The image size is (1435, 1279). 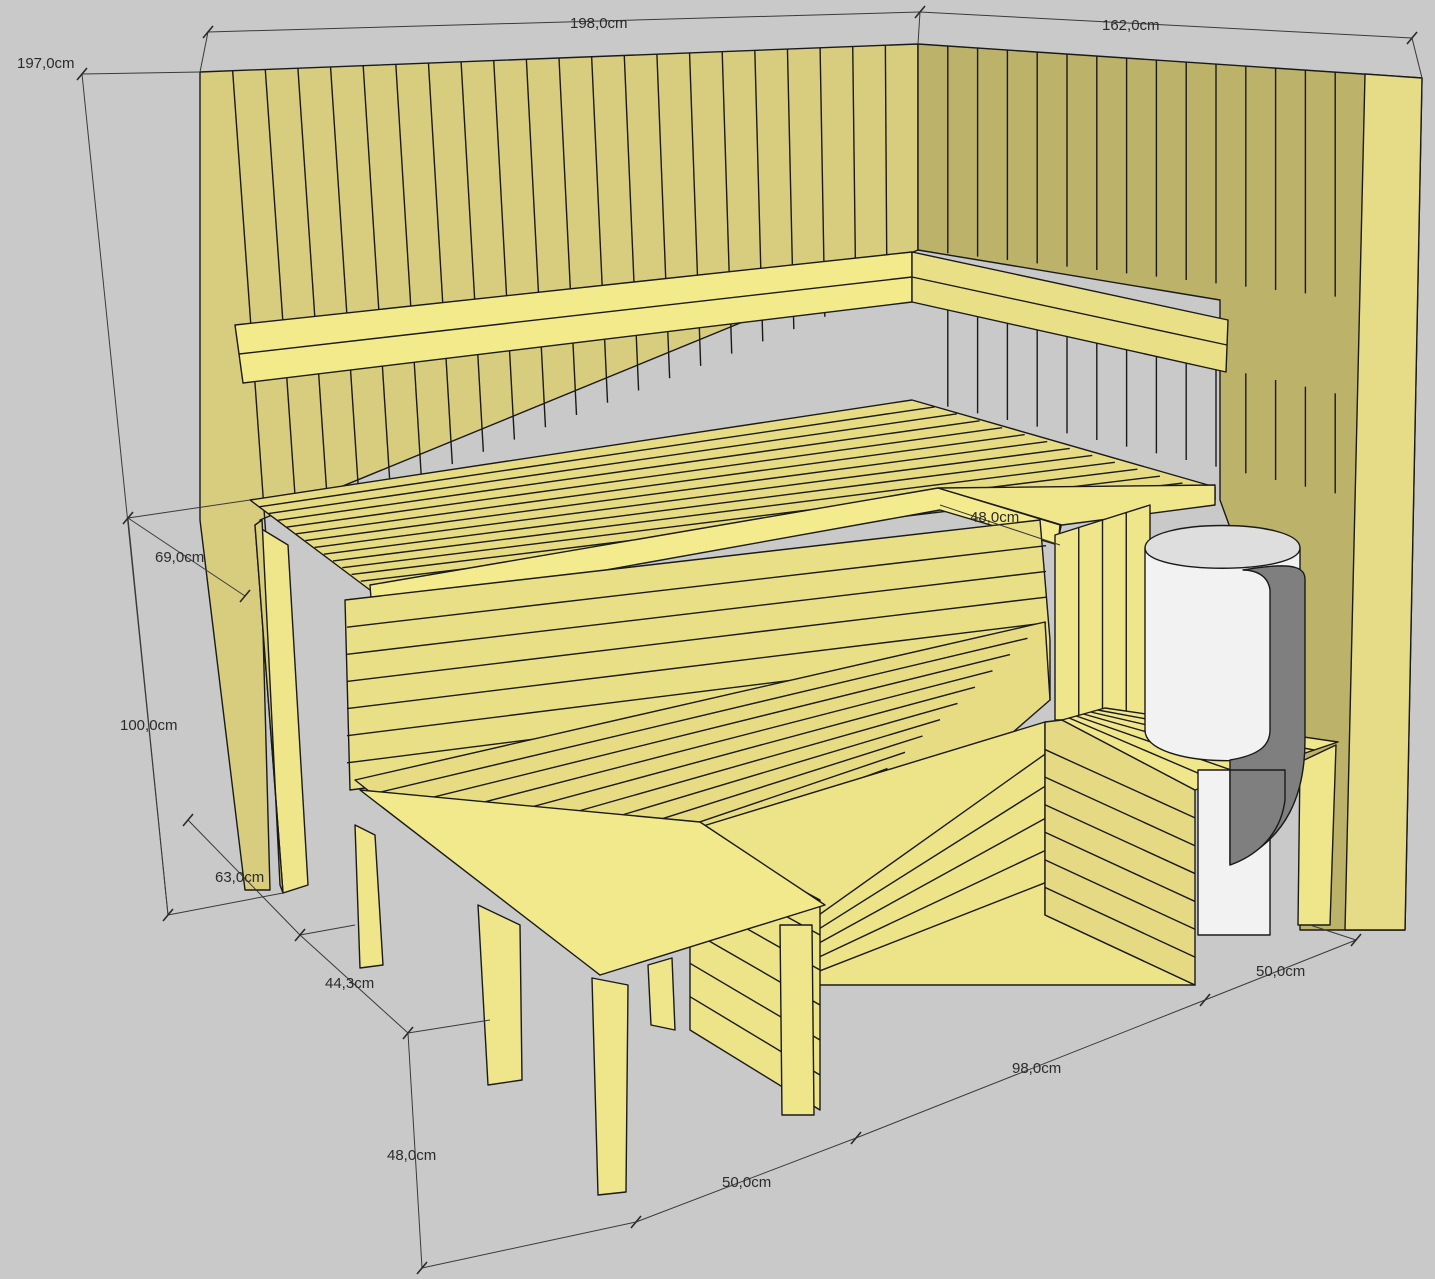 What do you see at coordinates (149, 725) in the screenshot?
I see `dim-upper-bench-height: 100,0cm` at bounding box center [149, 725].